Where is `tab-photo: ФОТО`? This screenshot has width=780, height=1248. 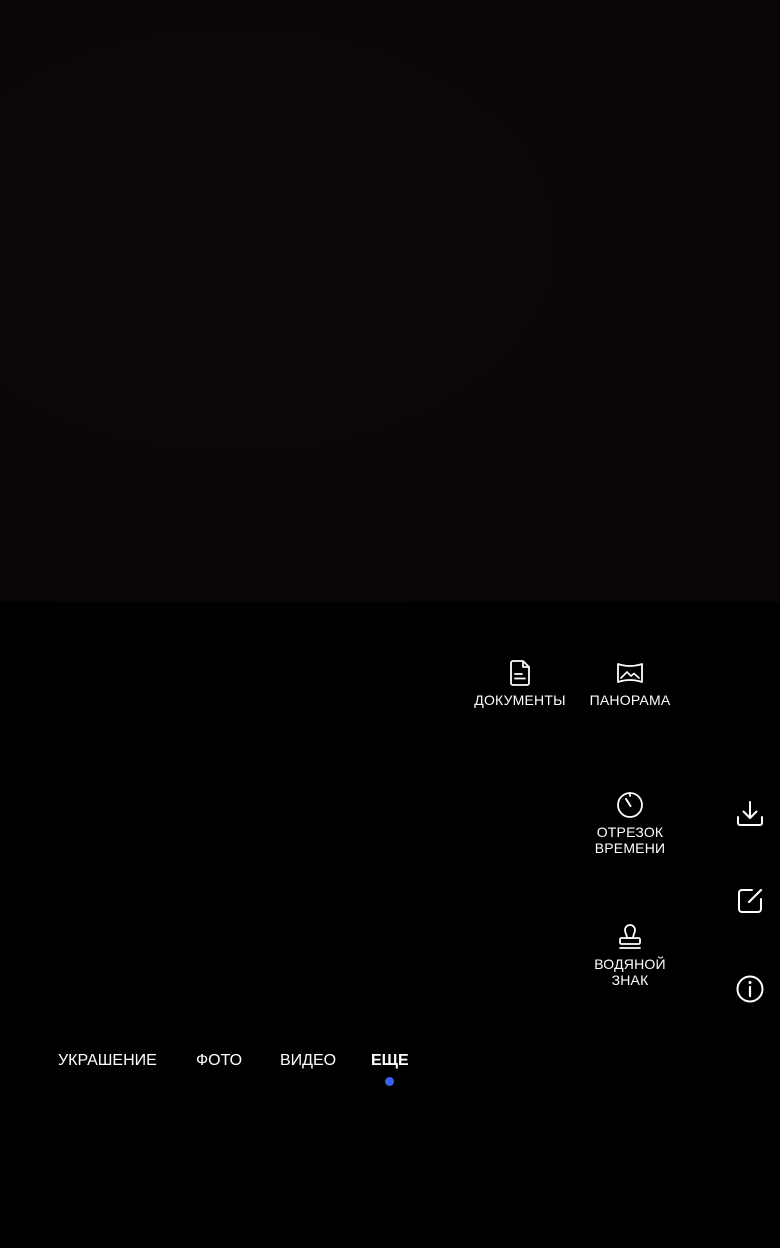 tab-photo: ФОТО is located at coordinates (219, 1061).